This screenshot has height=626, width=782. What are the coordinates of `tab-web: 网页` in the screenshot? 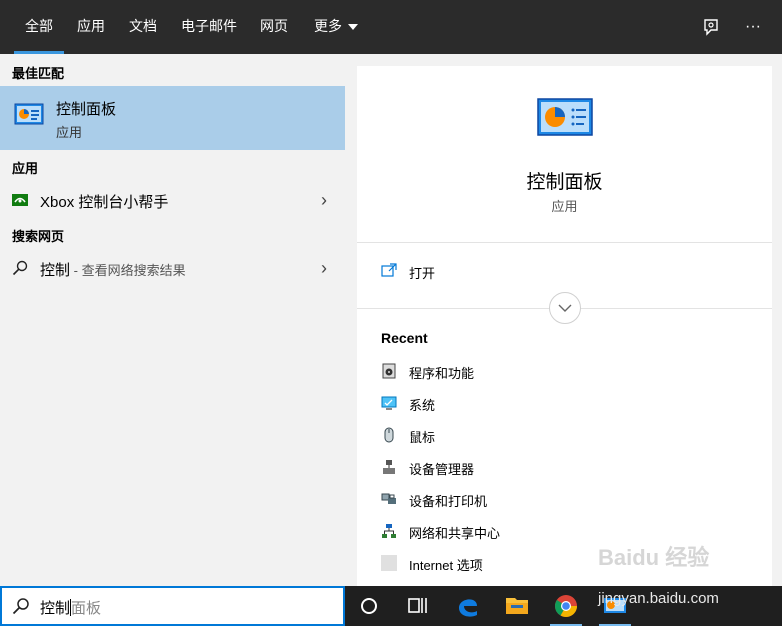 It's located at (274, 27).